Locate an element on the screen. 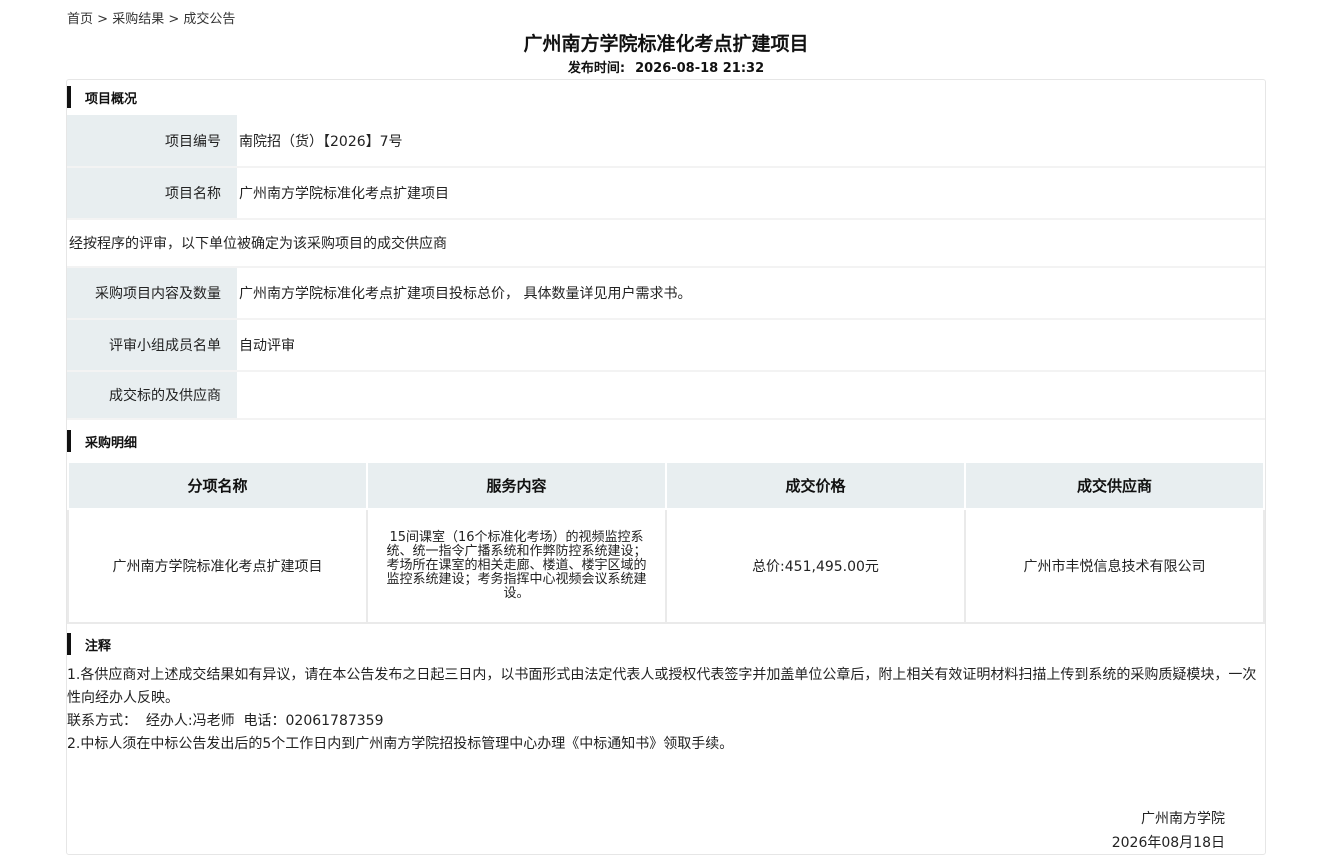  overview-key: 项目名称 is located at coordinates (152, 193).